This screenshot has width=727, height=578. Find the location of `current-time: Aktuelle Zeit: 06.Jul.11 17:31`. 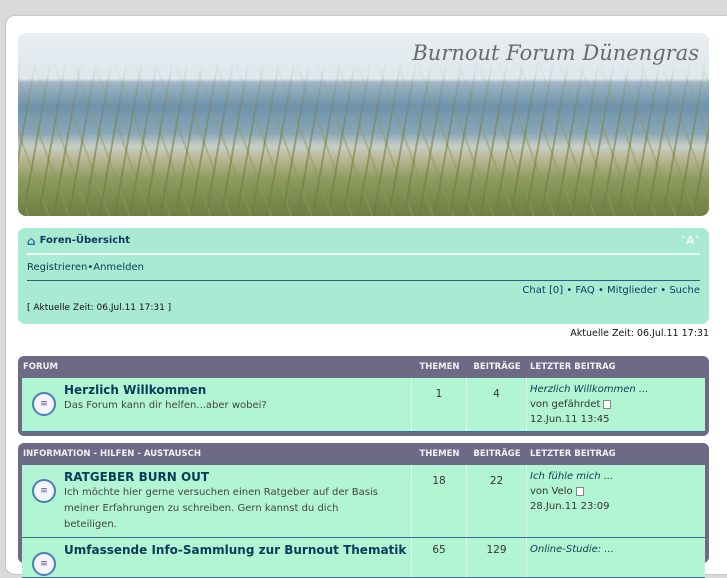

current-time: Aktuelle Zeit: 06.Jul.11 17:31 is located at coordinates (639, 333).